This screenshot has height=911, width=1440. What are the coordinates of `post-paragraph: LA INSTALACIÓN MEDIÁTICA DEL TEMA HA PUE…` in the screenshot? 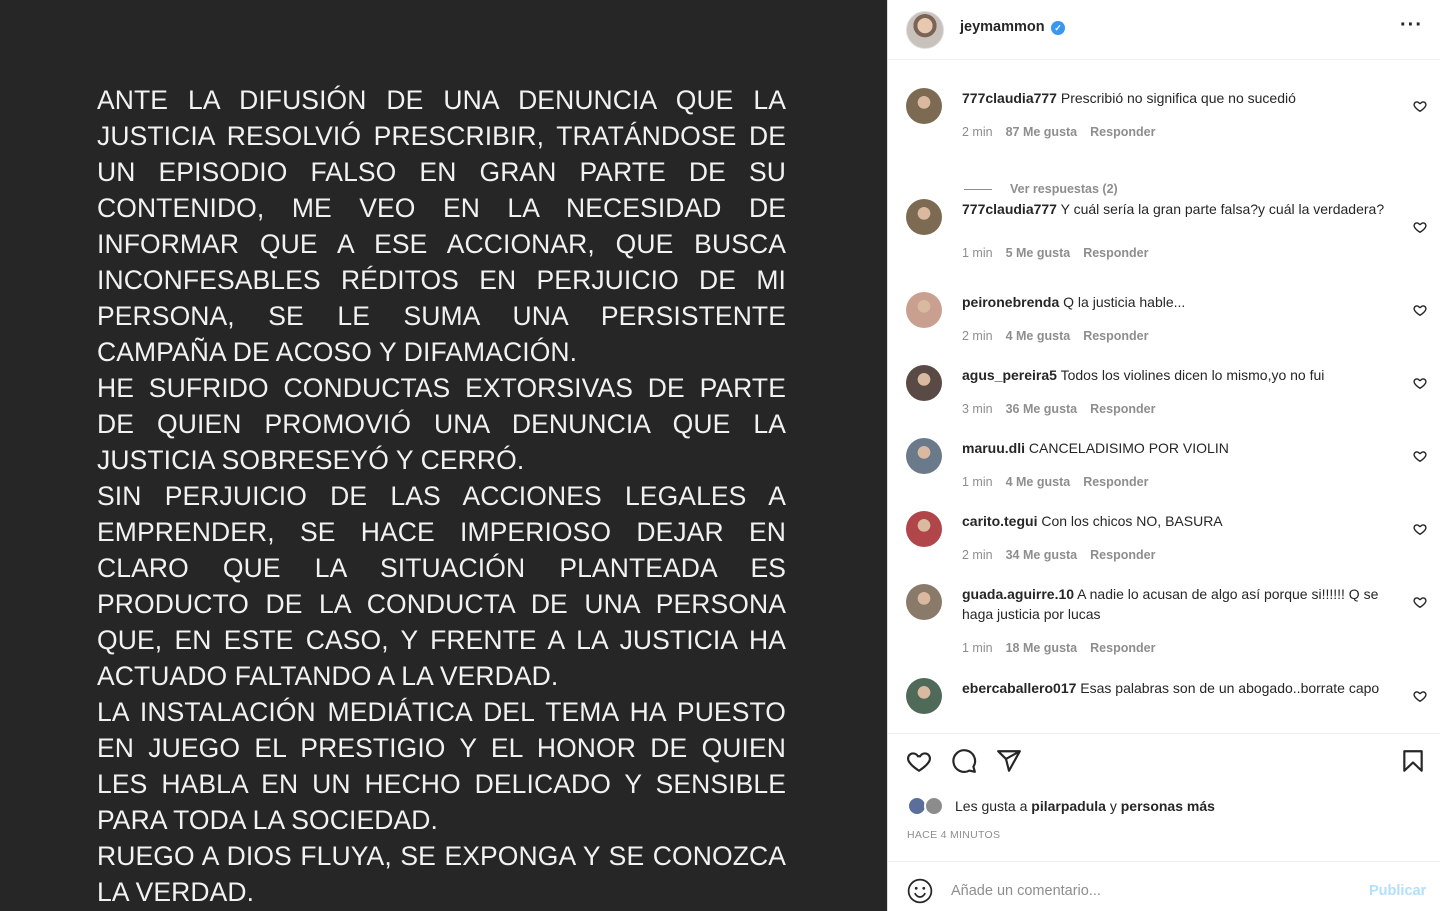 It's located at (441, 766).